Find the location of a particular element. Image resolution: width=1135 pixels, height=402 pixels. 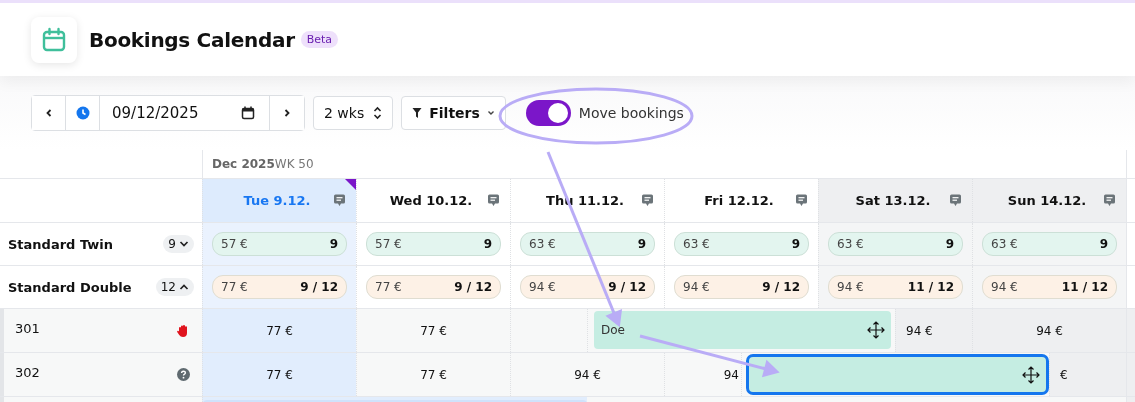

clock-icon is located at coordinates (82, 113).